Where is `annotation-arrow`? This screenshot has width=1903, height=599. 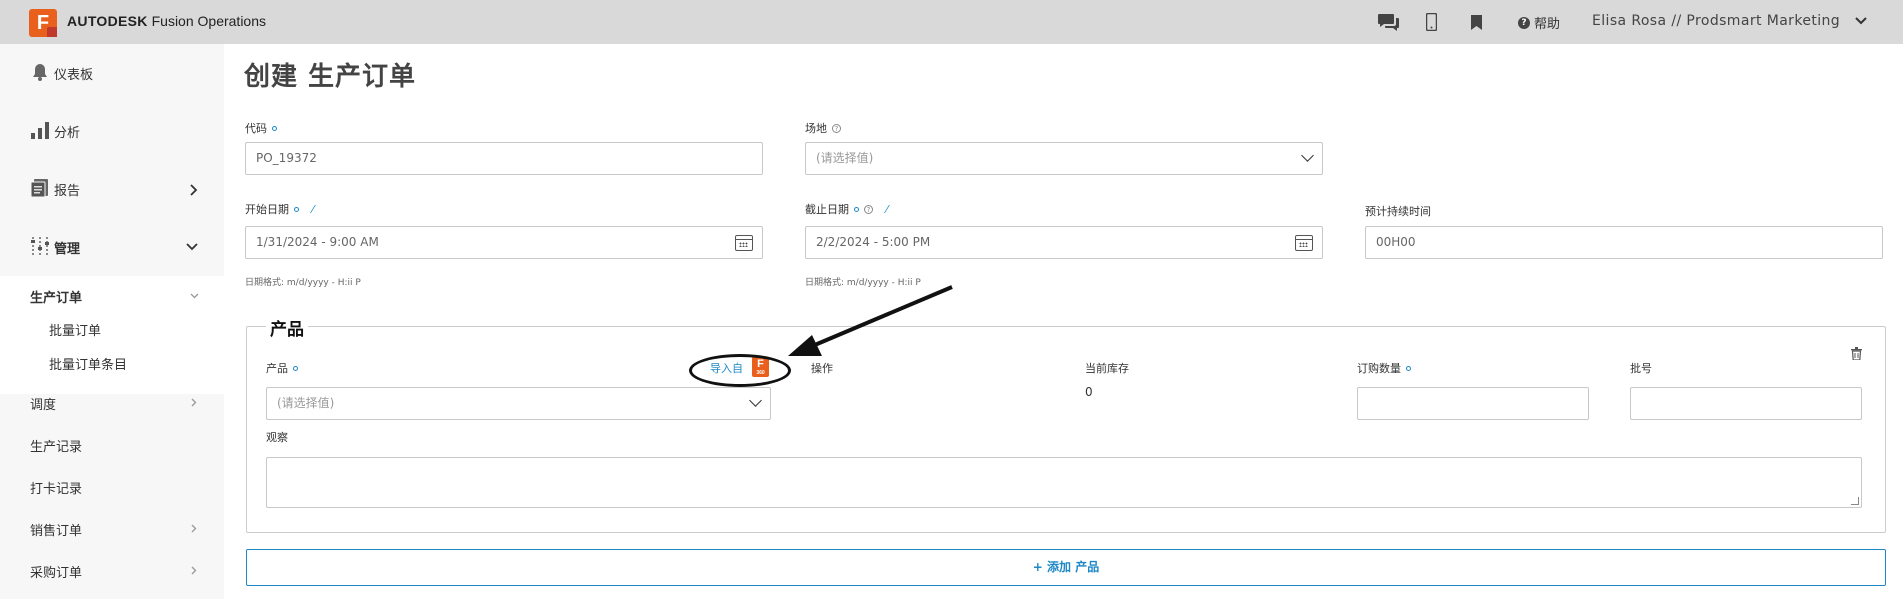 annotation-arrow is located at coordinates (870, 320).